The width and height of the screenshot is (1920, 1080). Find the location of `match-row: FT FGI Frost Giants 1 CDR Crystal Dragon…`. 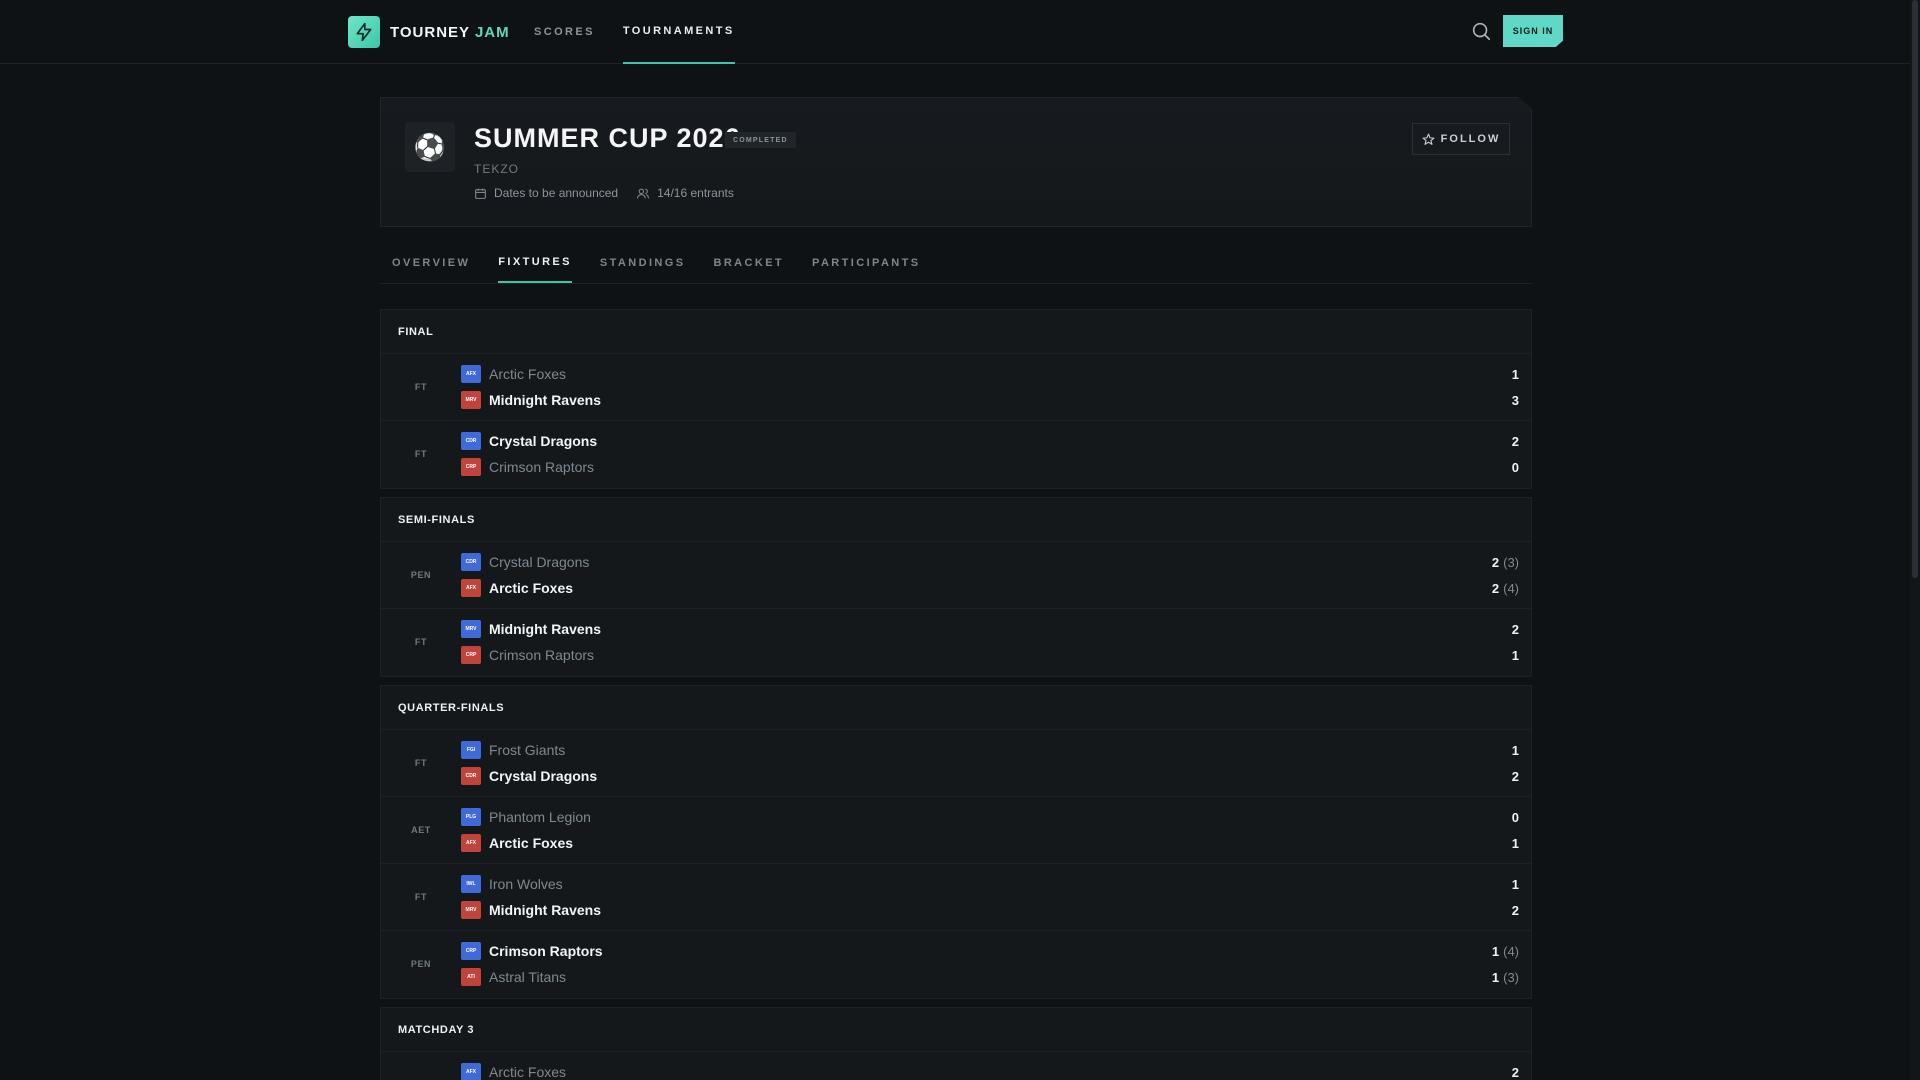

match-row: FT FGI Frost Giants 1 CDR Crystal Dragon… is located at coordinates (956, 763).